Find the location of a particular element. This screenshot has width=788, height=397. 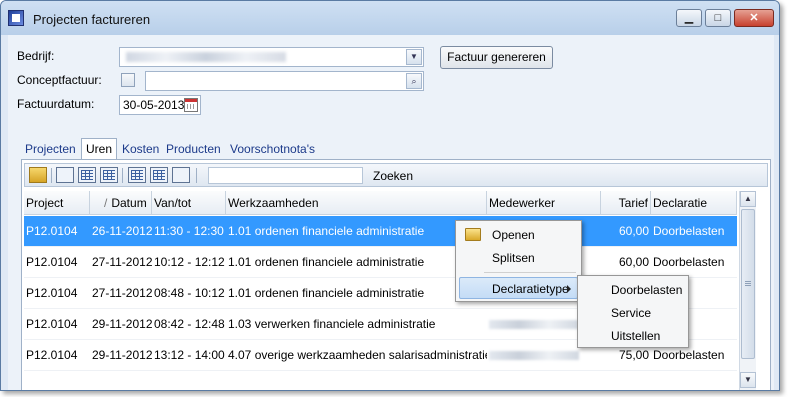

menu-item-declaratietype: Declaratietype is located at coordinates (518, 288).